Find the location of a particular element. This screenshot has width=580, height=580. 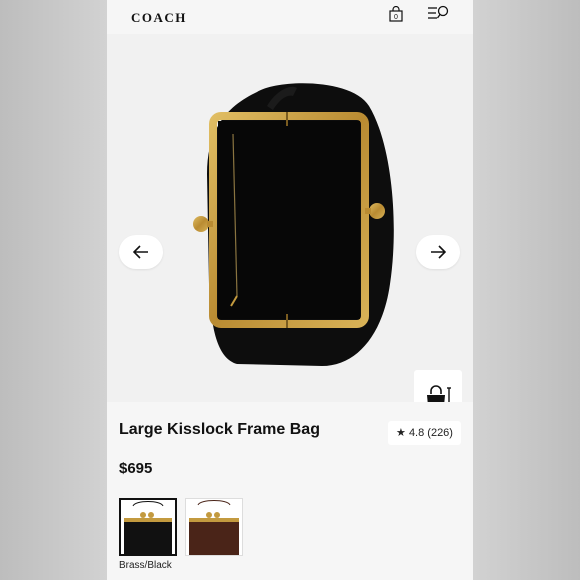

menu-search-icon is located at coordinates (439, 13).